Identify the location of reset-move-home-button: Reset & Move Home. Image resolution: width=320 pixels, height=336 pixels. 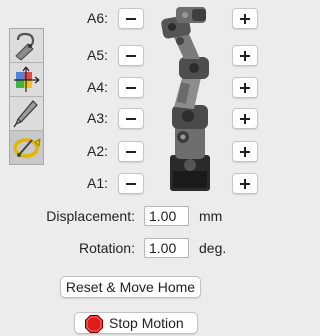
(130, 287).